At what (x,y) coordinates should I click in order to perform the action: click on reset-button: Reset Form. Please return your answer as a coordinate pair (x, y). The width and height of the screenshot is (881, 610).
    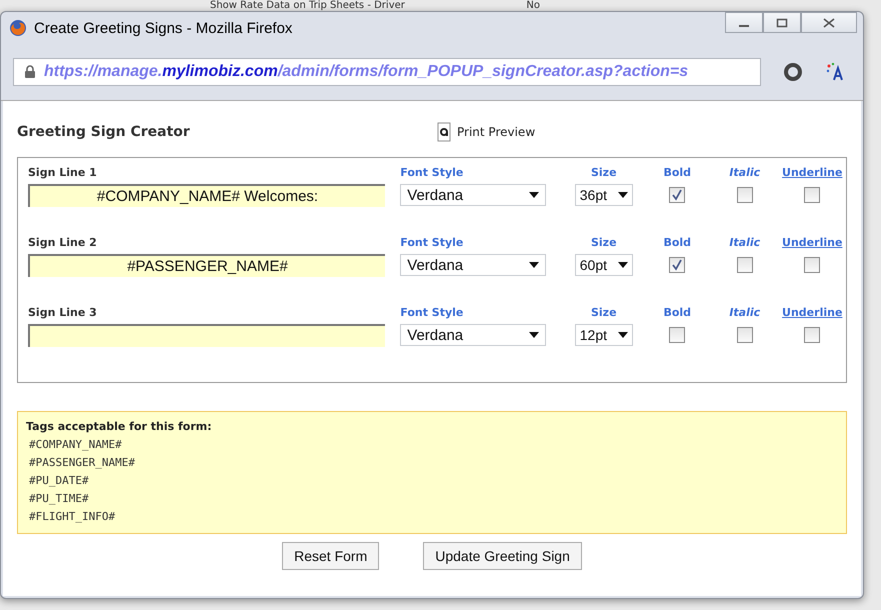
    Looking at the image, I should click on (331, 556).